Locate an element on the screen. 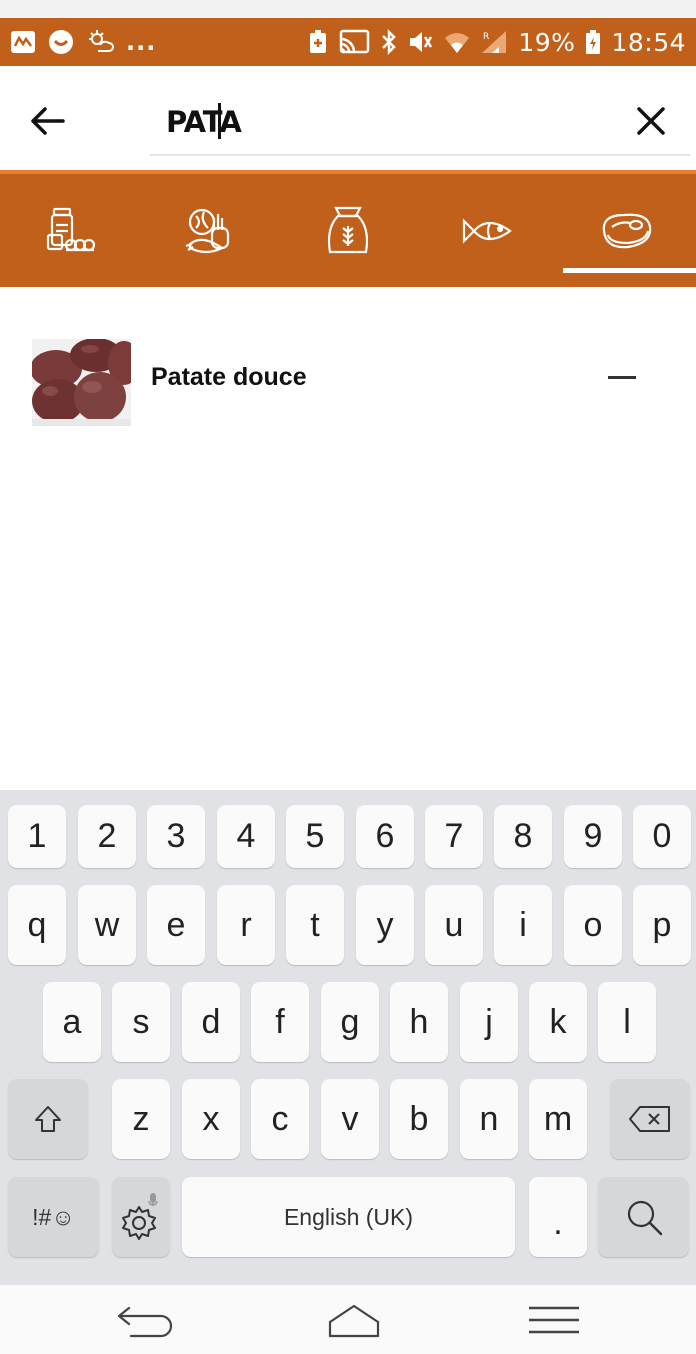 Image resolution: width=696 pixels, height=1354 pixels. battery-percent: 19% is located at coordinates (547, 42).